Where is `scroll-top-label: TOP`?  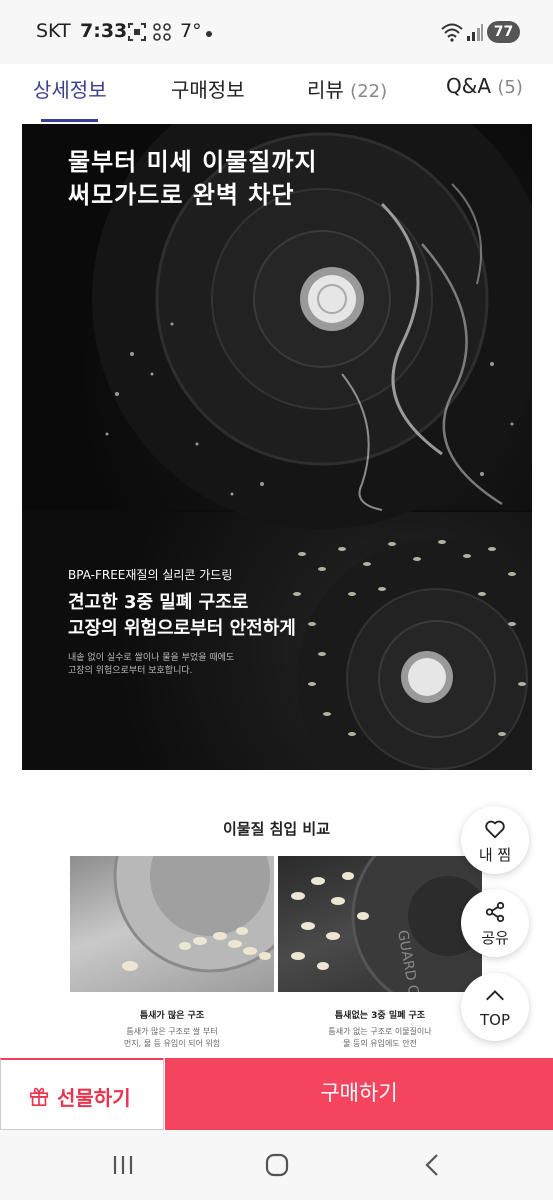 scroll-top-label: TOP is located at coordinates (494, 1020).